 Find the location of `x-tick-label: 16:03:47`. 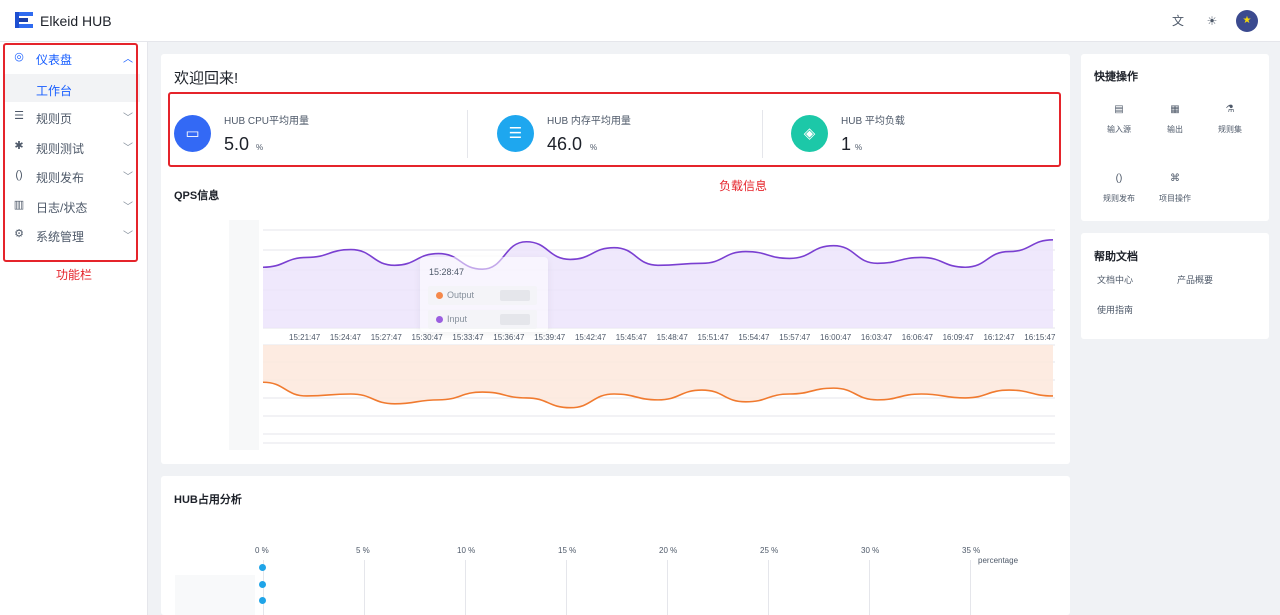

x-tick-label: 16:03:47 is located at coordinates (876, 337).